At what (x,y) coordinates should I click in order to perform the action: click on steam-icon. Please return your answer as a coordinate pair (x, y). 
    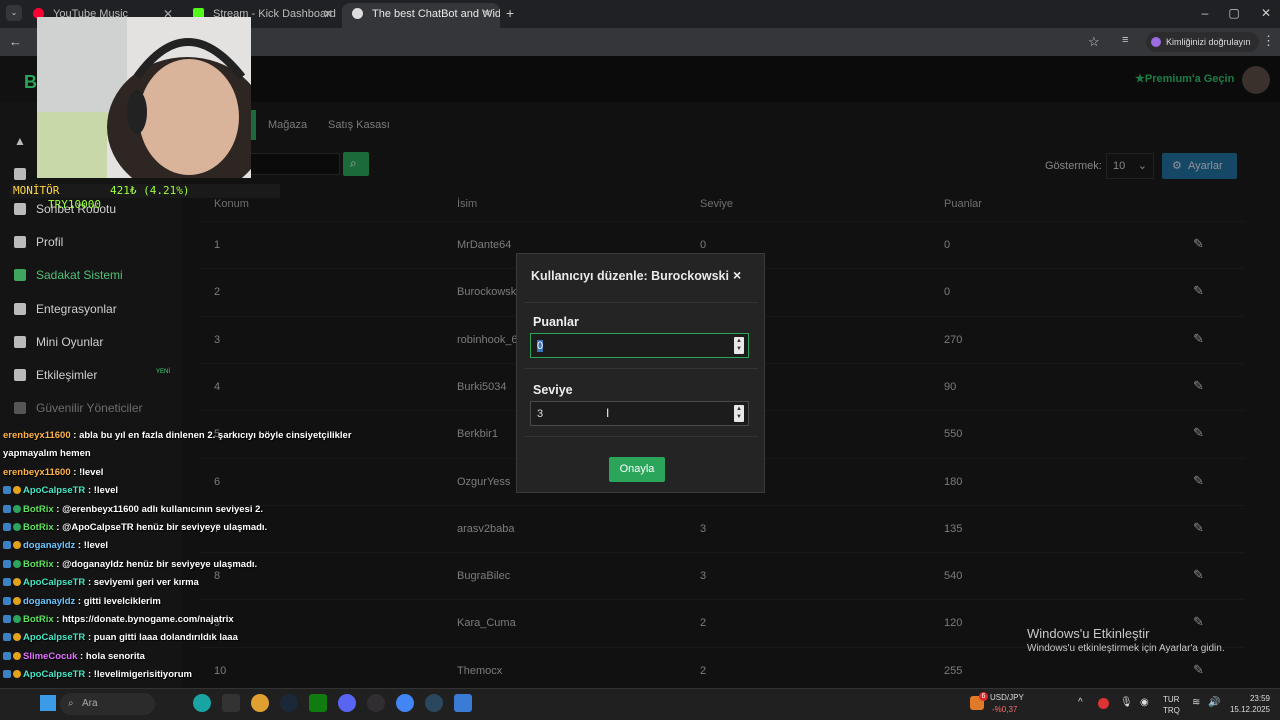
    Looking at the image, I should click on (289, 703).